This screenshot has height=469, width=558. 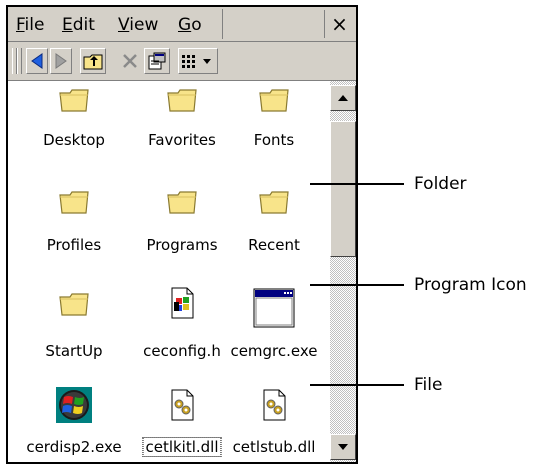 I want to click on scrollbar-thumb, so click(x=343, y=189).